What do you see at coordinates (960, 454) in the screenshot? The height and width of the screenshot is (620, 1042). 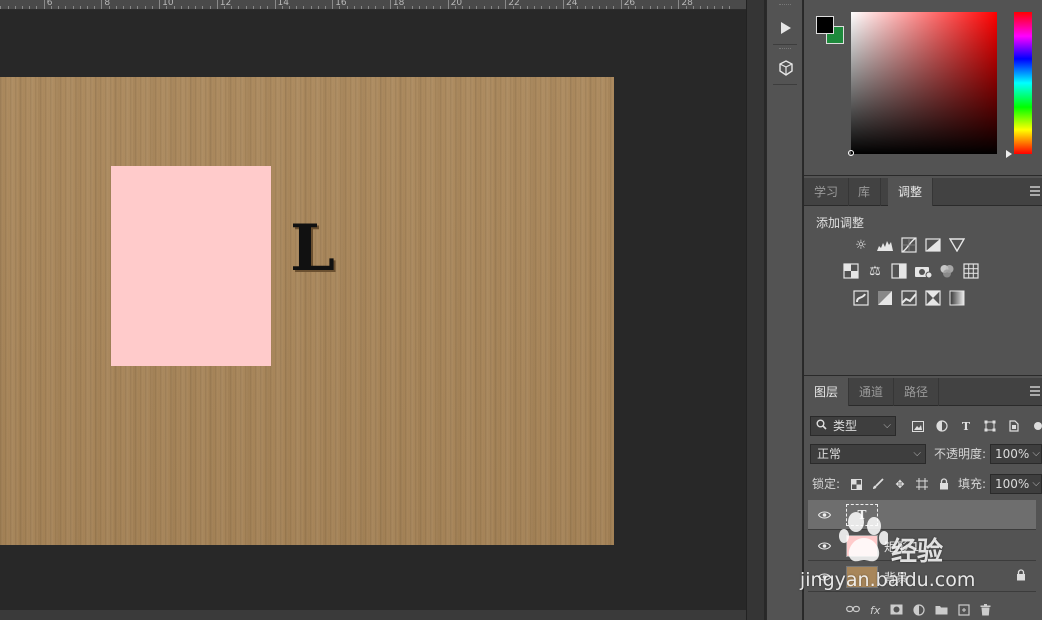 I see `opacity-label: 不透明度:` at bounding box center [960, 454].